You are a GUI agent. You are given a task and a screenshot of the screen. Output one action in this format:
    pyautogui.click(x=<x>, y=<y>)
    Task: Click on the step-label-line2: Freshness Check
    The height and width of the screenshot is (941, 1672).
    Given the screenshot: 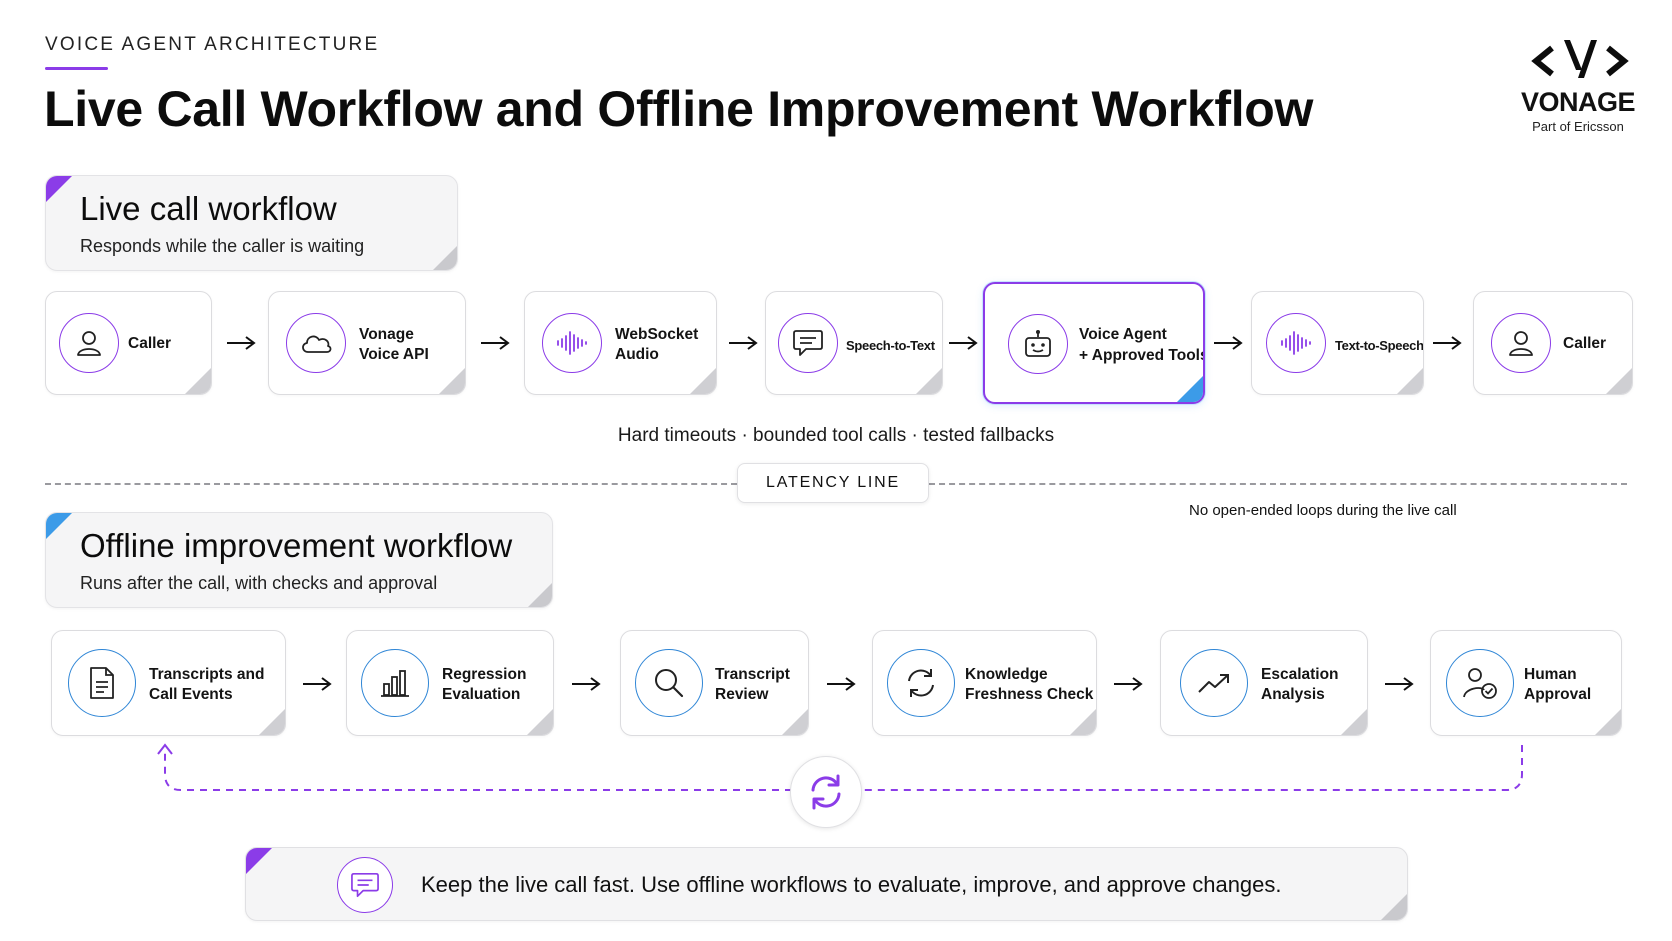 What is the action you would take?
    pyautogui.click(x=1029, y=694)
    